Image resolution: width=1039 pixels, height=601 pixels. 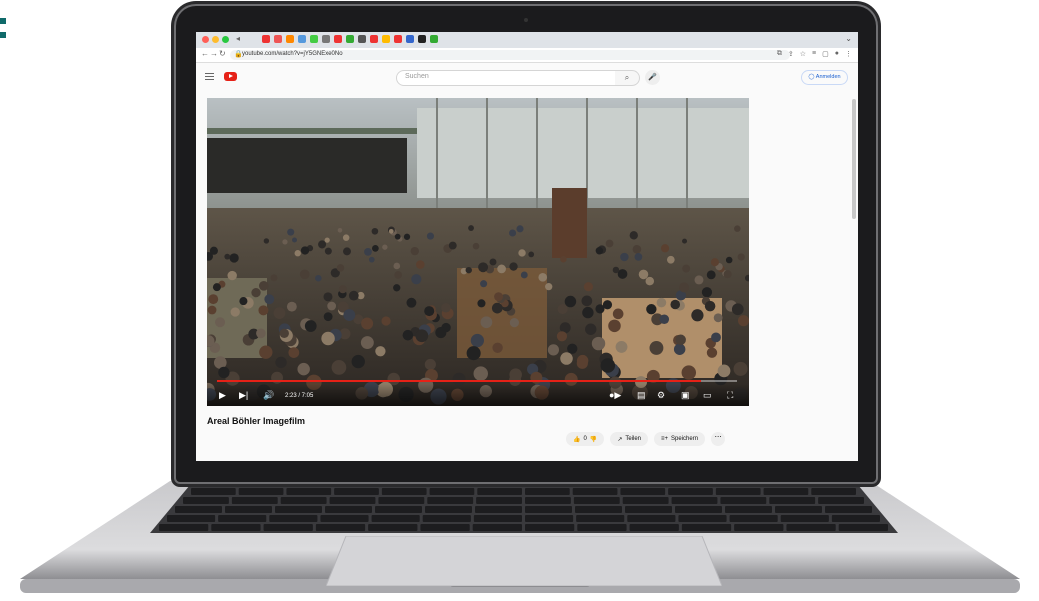 What do you see at coordinates (205, 53) in the screenshot?
I see `back-arrow-icon: ←` at bounding box center [205, 53].